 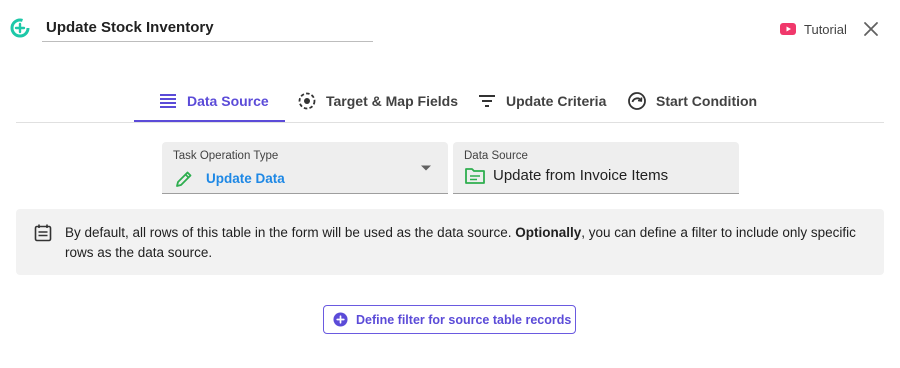 I want to click on info-text-bold: Optionally, so click(x=548, y=232).